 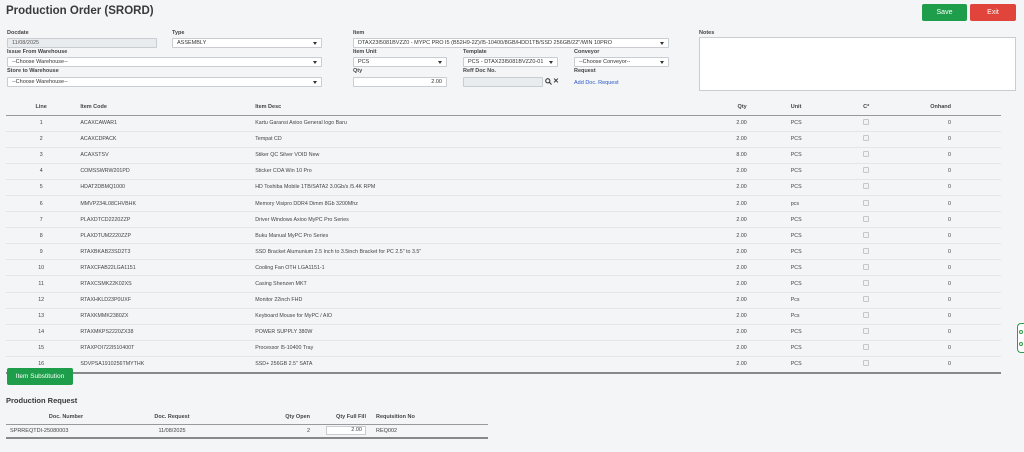 What do you see at coordinates (993, 12) in the screenshot?
I see `exit-button: Exit` at bounding box center [993, 12].